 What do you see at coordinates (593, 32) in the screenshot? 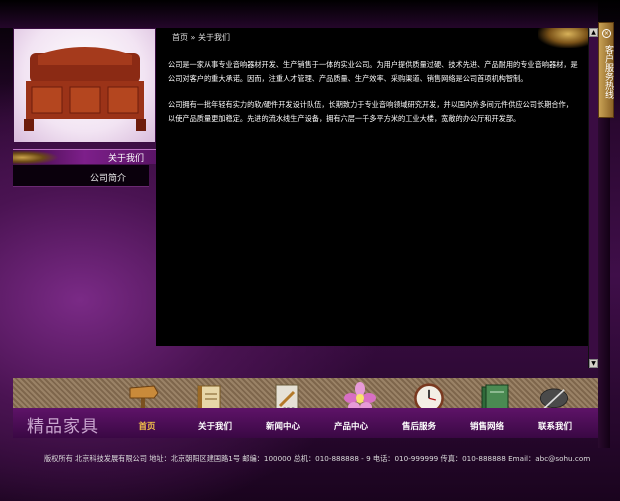
I see `scroll-up-icon: ▲` at bounding box center [593, 32].